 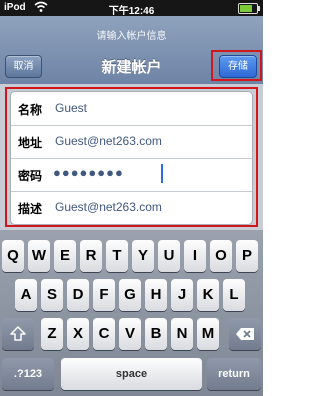 What do you see at coordinates (131, 36) in the screenshot?
I see `nav-prompt: 请输入帐户信息` at bounding box center [131, 36].